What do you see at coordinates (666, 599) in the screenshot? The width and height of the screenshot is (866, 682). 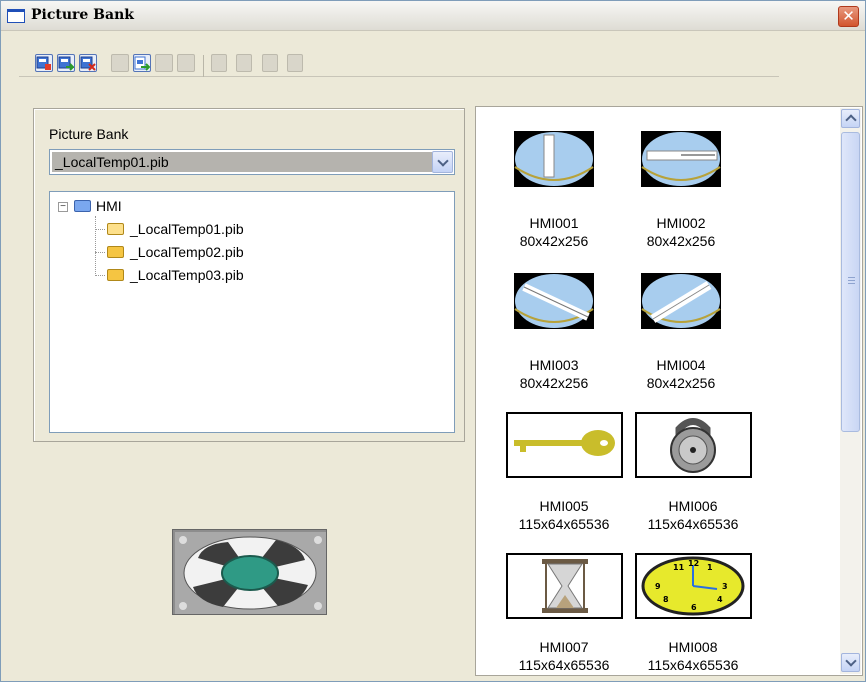 I see `svg-text: 8` at bounding box center [666, 599].